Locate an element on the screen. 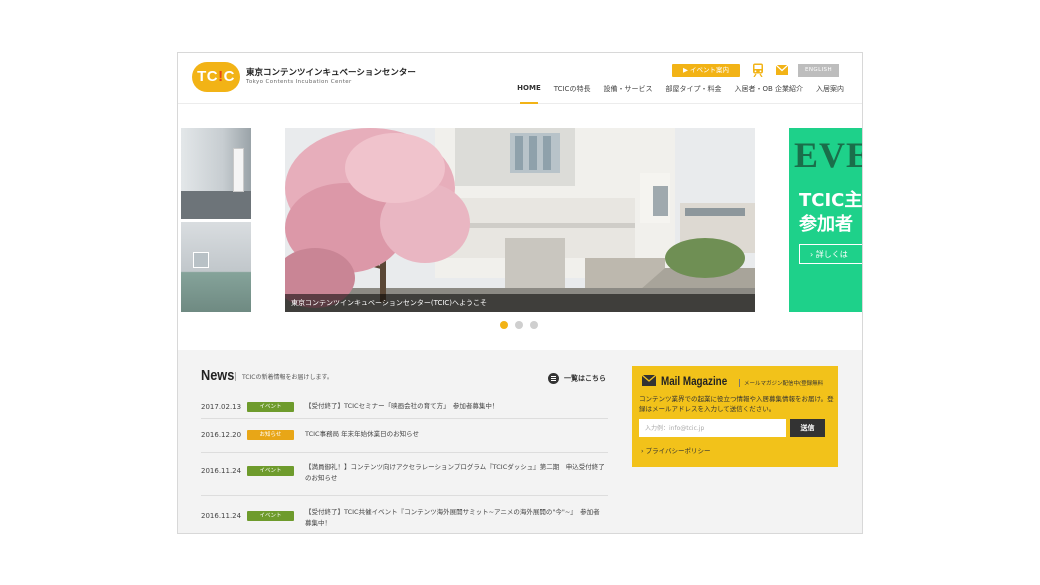  mail-magazine-title: Mail Magazine is located at coordinates (694, 381).